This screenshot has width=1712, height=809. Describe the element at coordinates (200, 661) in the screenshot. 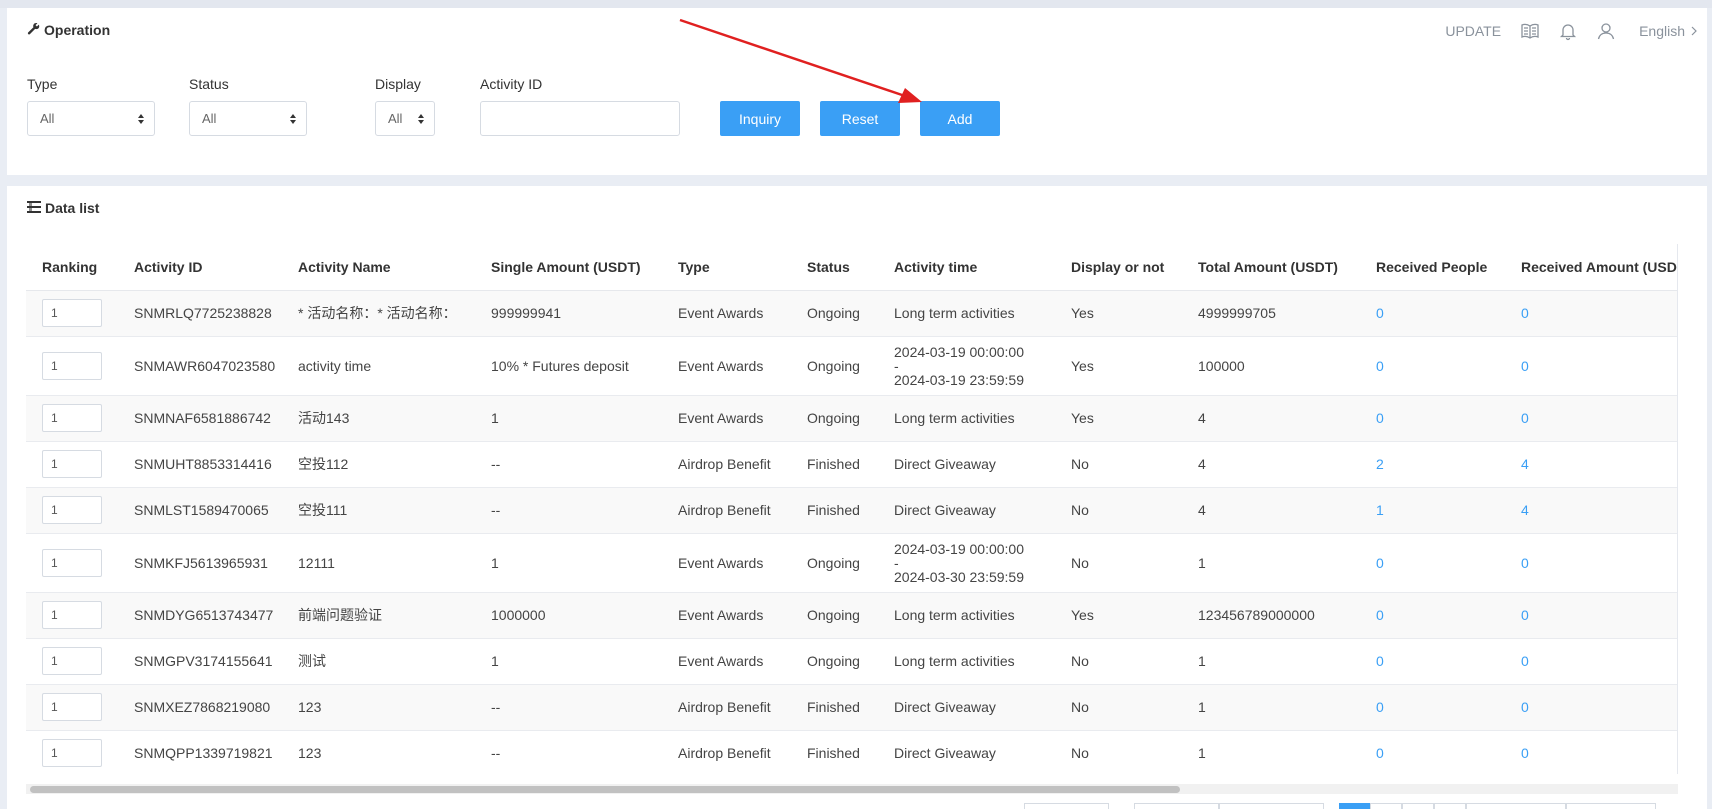

I see `activity-id-cell: SNMGPV3174155641` at that location.